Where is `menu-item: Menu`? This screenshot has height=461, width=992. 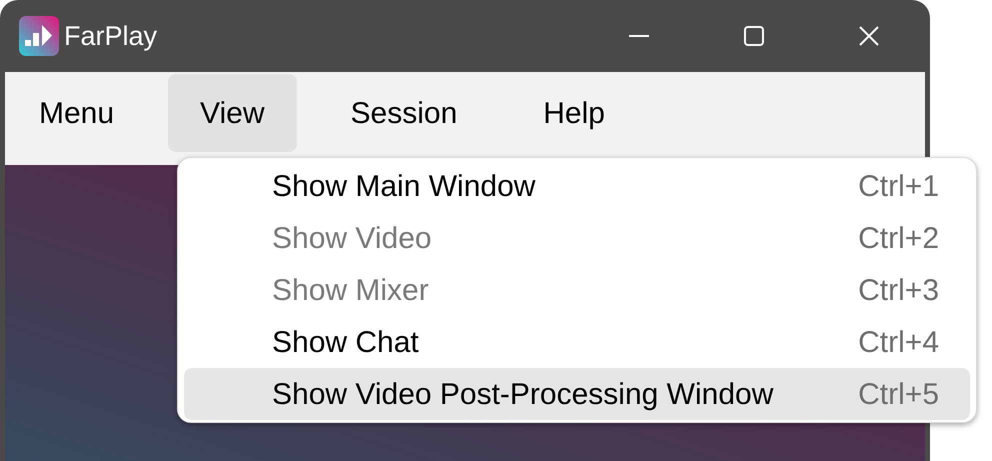 menu-item: Menu is located at coordinates (76, 113).